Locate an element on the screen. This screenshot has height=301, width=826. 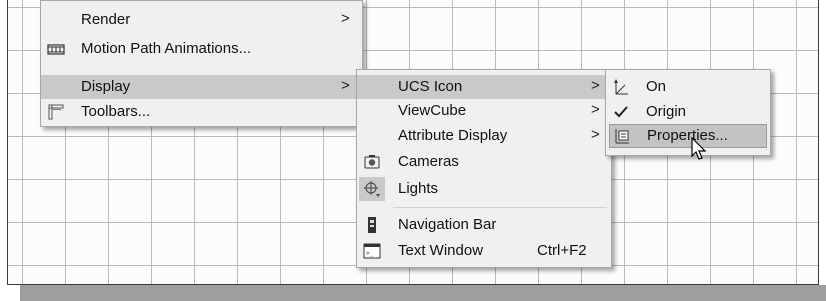
menu-separator is located at coordinates (500, 207).